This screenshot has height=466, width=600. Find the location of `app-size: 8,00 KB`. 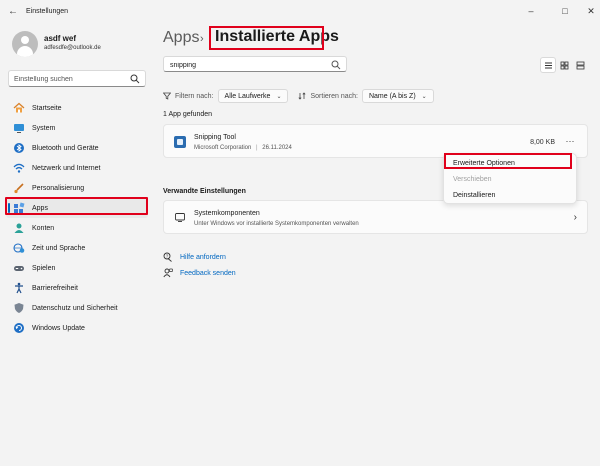

app-size: 8,00 KB is located at coordinates (542, 142).